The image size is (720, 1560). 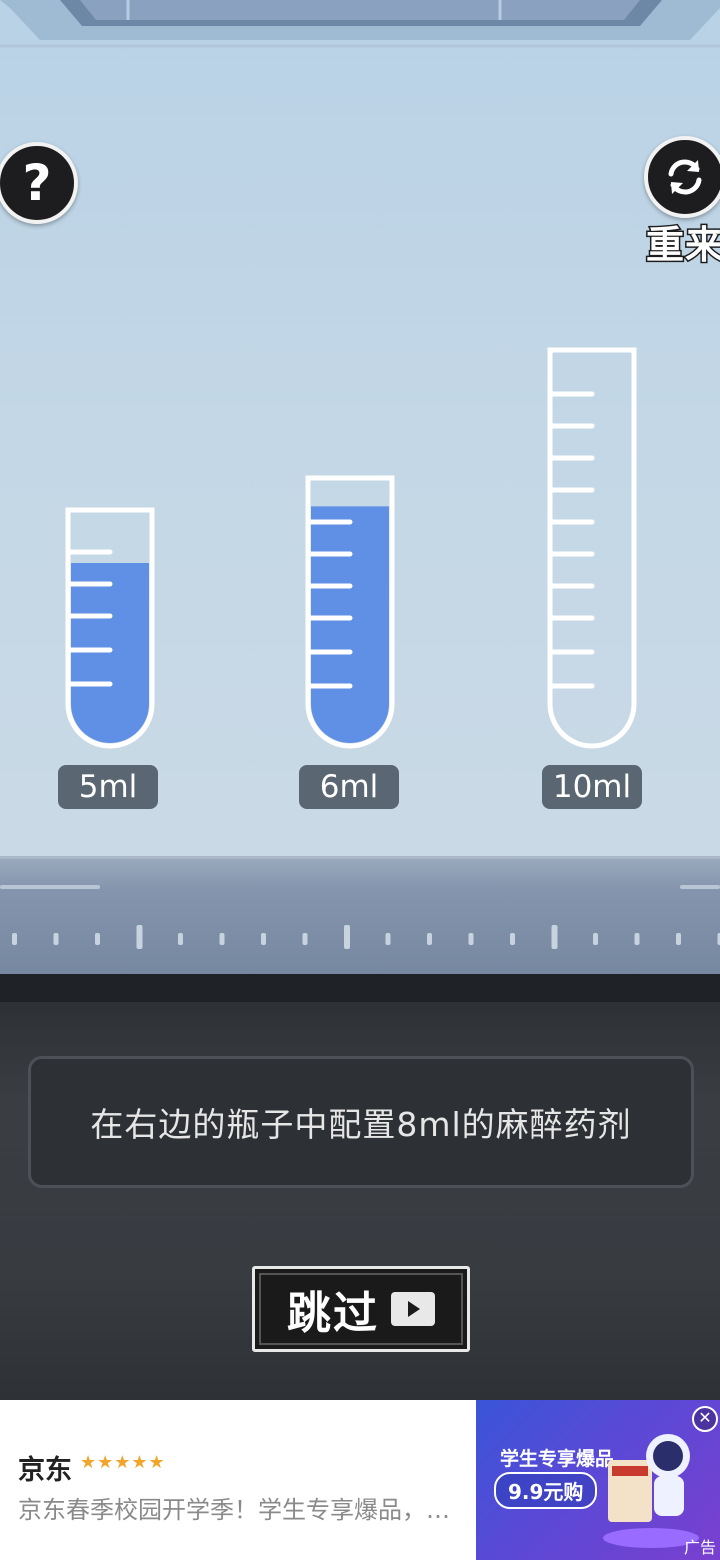 What do you see at coordinates (592, 787) in the screenshot?
I see `tube-capacity-label: 10ml` at bounding box center [592, 787].